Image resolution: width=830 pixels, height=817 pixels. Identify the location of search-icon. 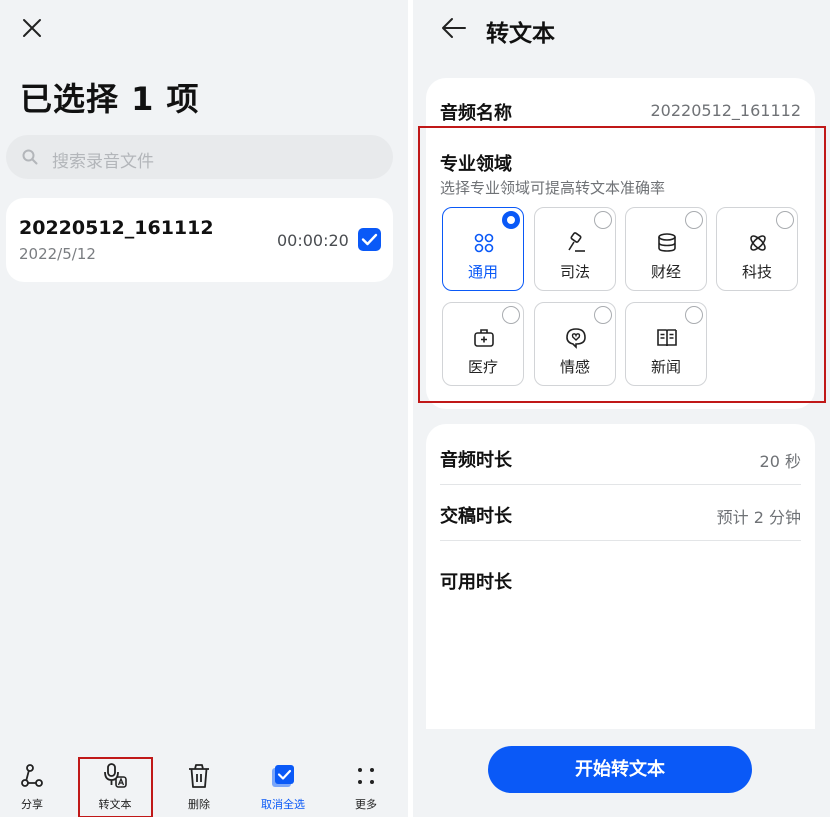
(30, 157).